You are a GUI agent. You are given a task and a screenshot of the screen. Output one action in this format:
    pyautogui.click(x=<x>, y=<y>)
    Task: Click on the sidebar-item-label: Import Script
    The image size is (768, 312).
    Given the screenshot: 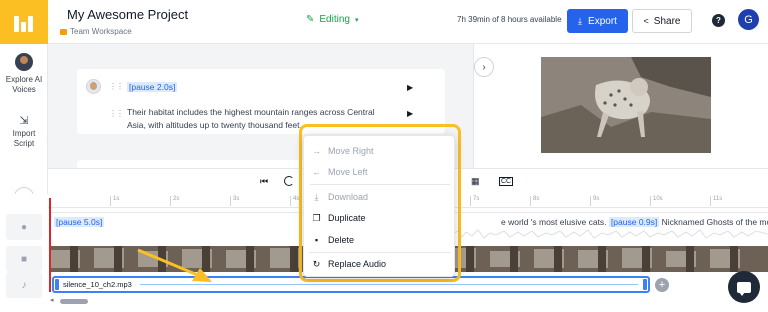 What is the action you would take?
    pyautogui.click(x=24, y=138)
    